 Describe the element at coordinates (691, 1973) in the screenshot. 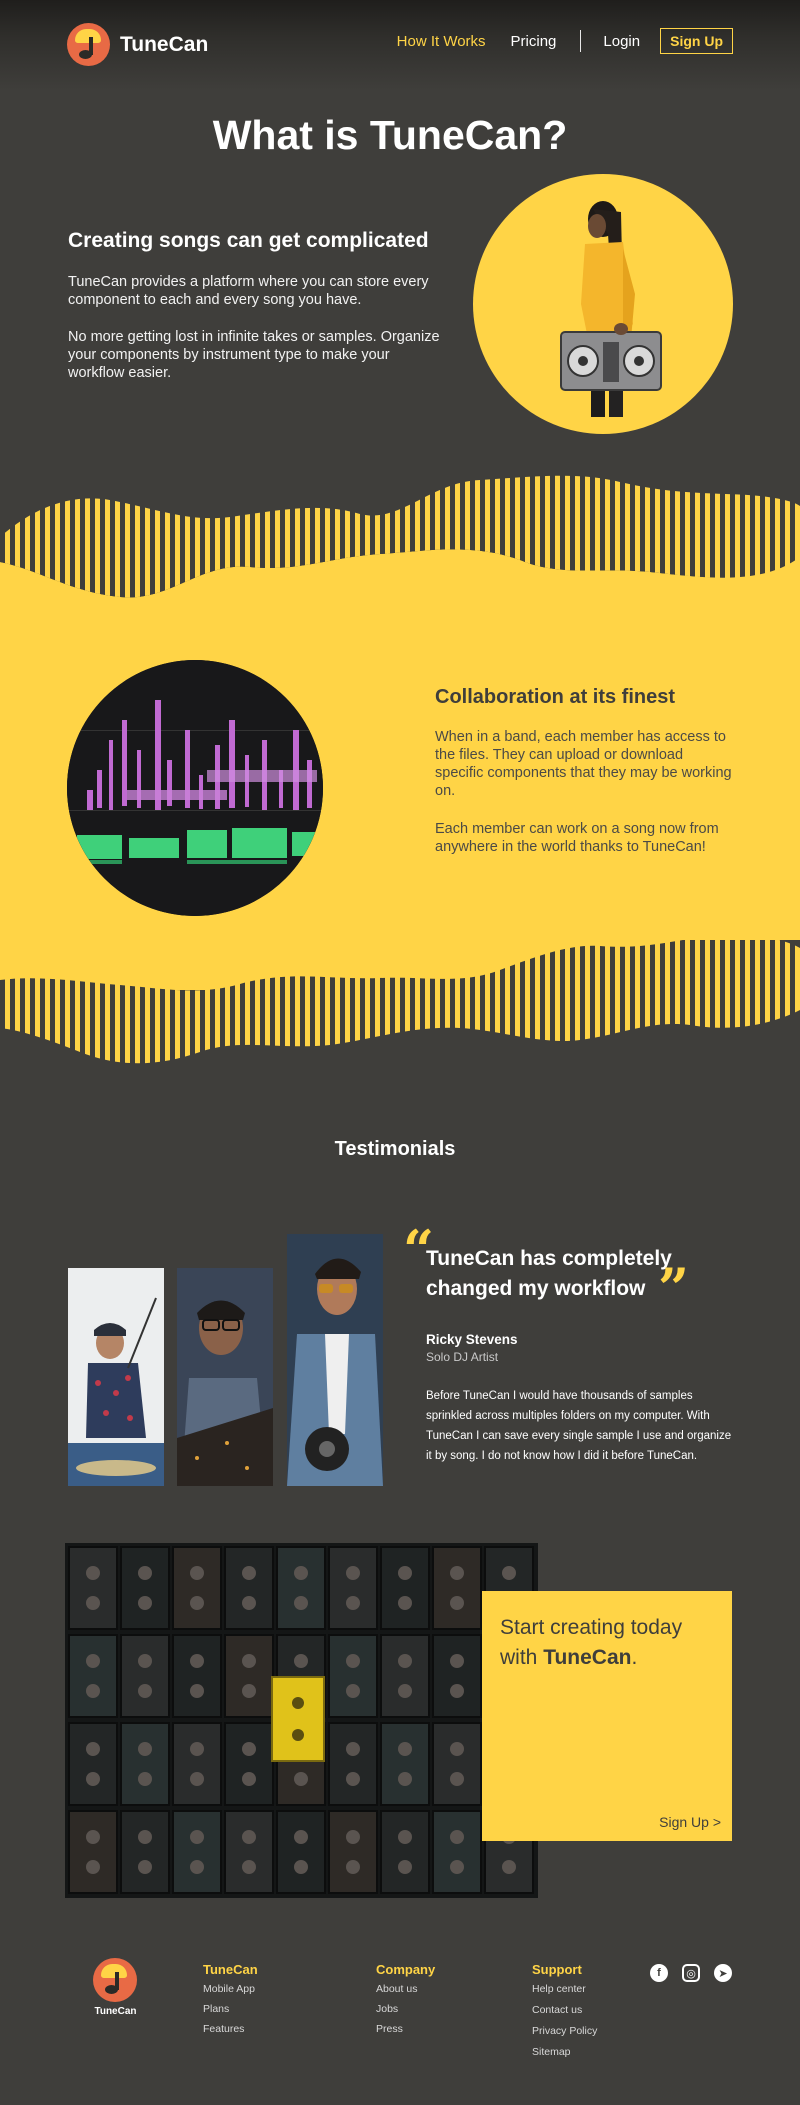

I see `instagram-icon: ◎` at that location.